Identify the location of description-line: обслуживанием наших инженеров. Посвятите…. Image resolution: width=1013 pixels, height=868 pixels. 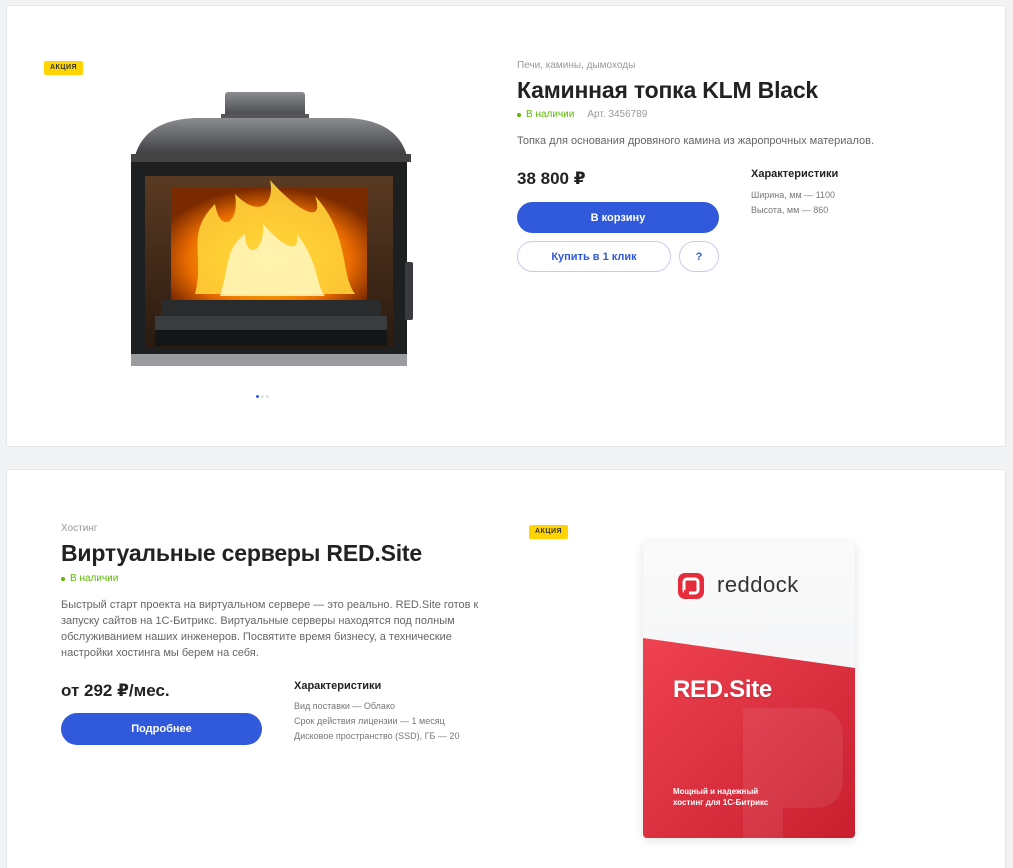
(256, 637).